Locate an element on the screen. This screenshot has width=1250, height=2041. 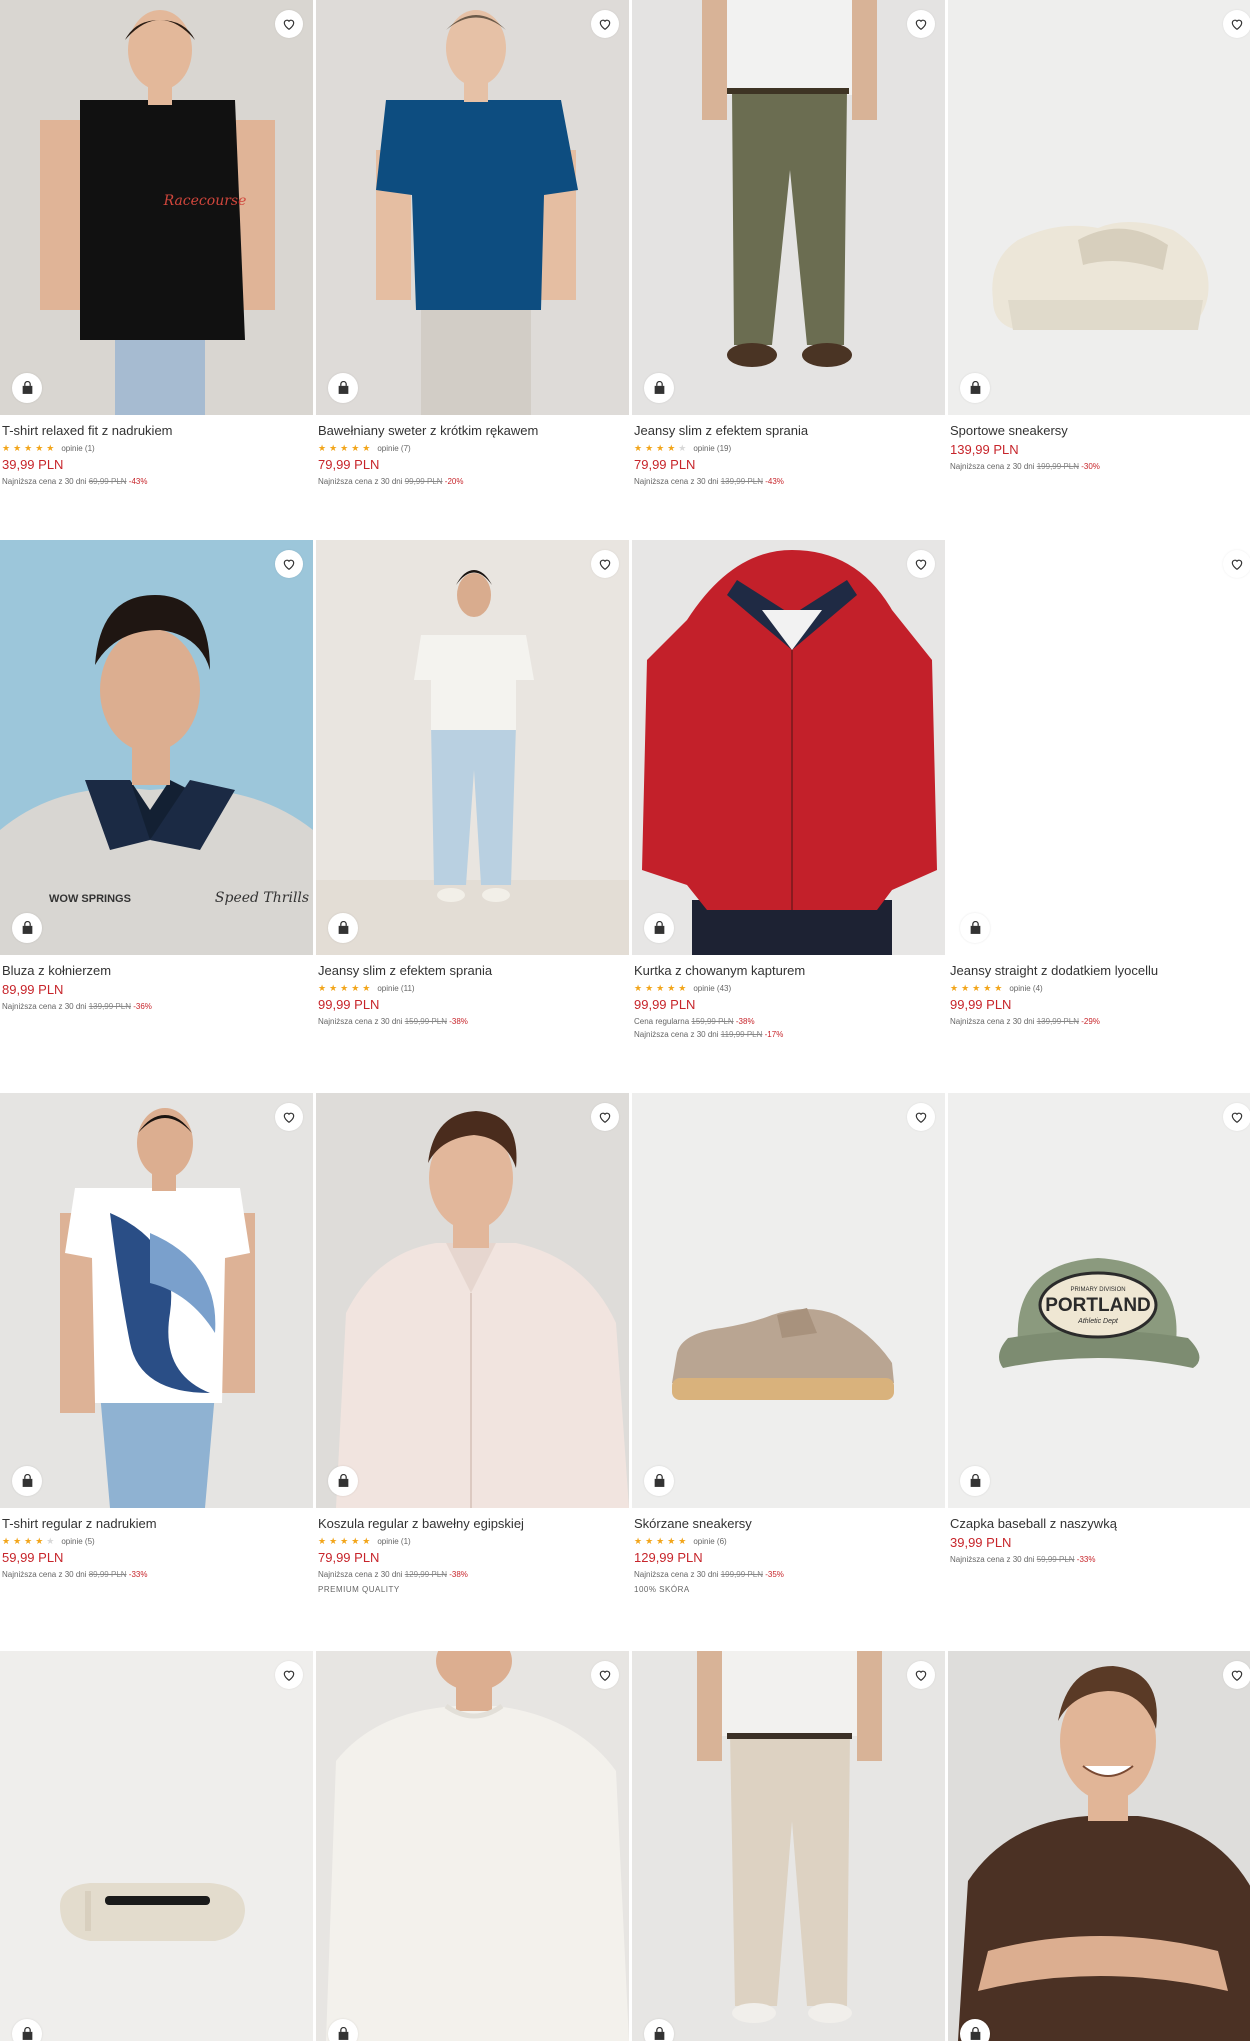
discount: -20% is located at coordinates (454, 481).